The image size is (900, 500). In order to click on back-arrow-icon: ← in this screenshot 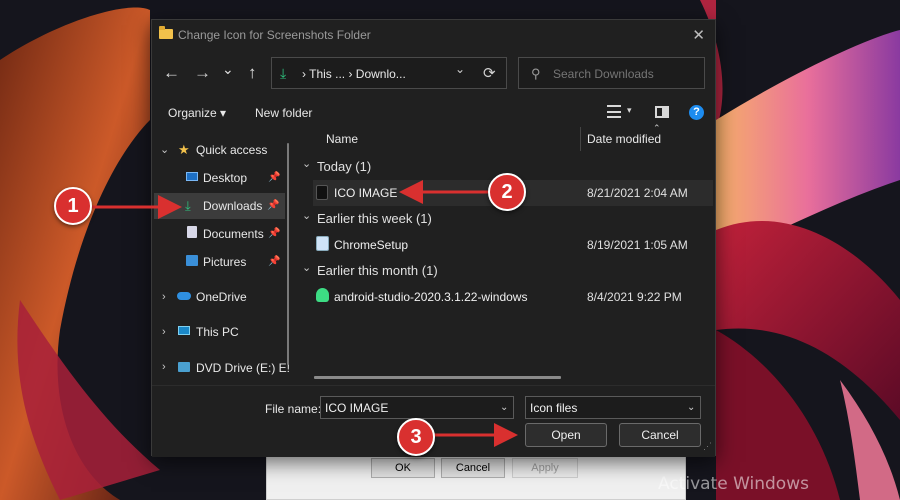, I will do `click(171, 73)`.